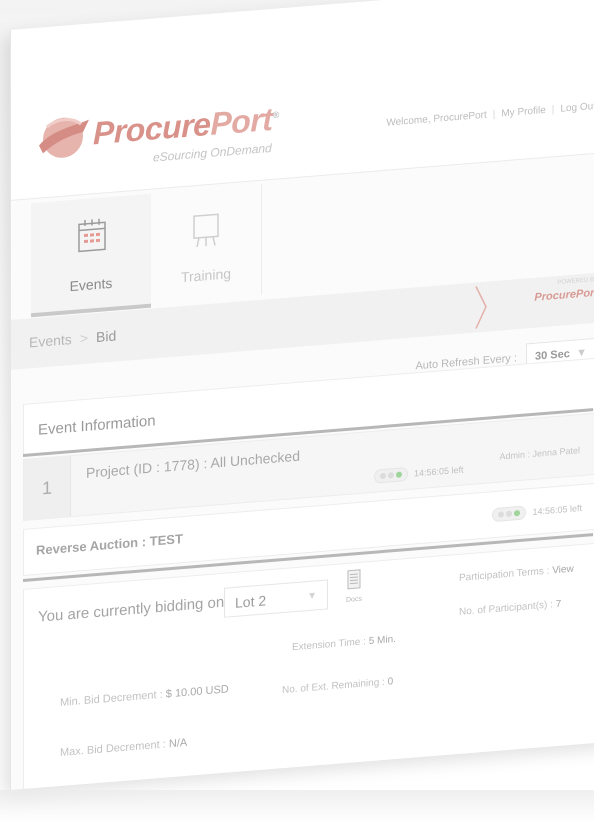 The height and width of the screenshot is (823, 594). Describe the element at coordinates (354, 579) in the screenshot. I see `document-icon` at that location.